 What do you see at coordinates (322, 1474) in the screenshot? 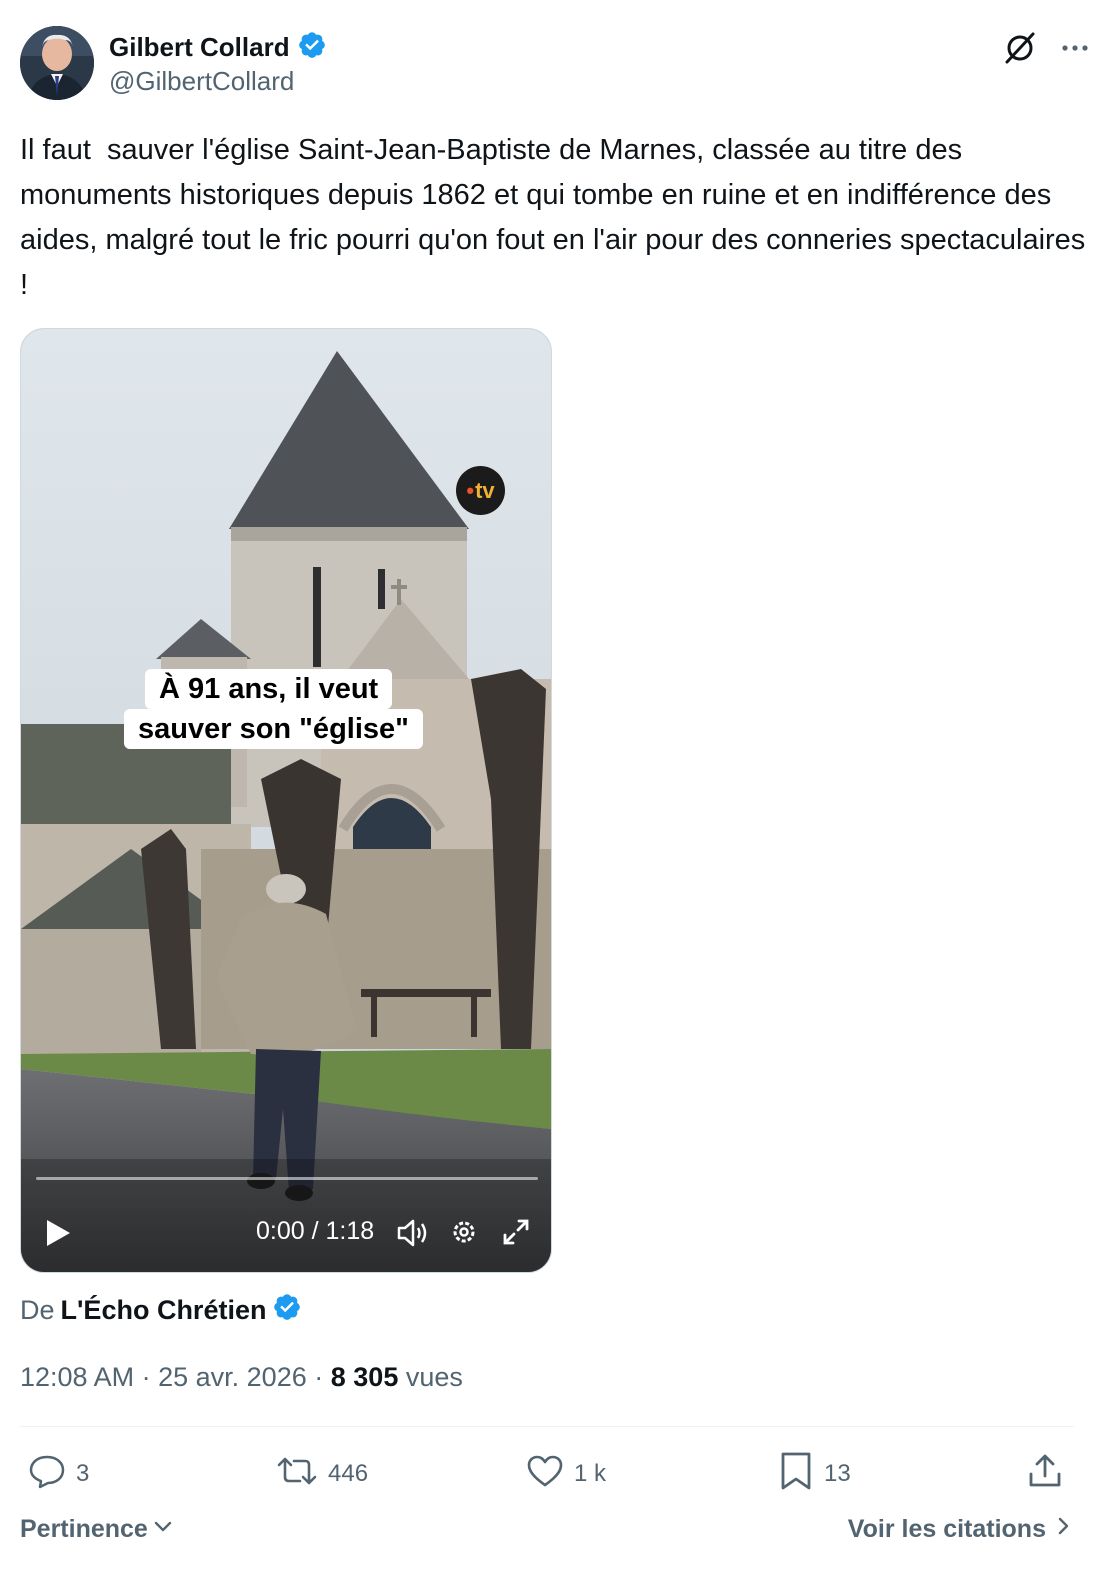
I see `repost-button: 446` at bounding box center [322, 1474].